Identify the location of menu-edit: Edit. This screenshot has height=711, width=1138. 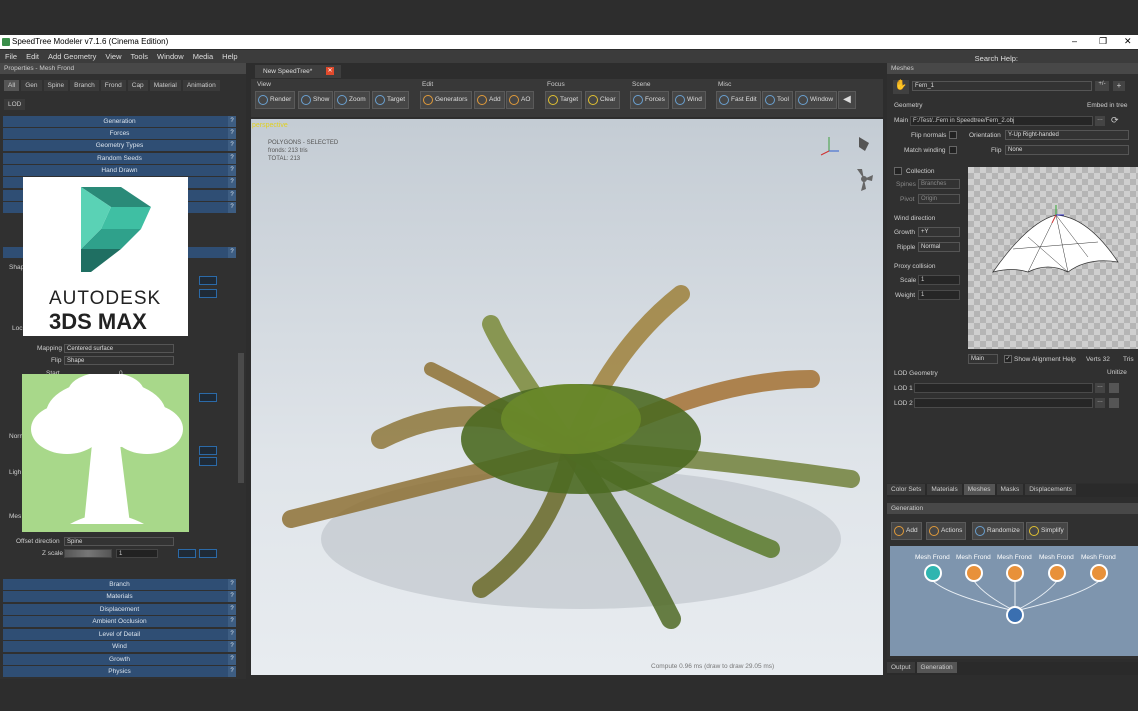
(32, 55).